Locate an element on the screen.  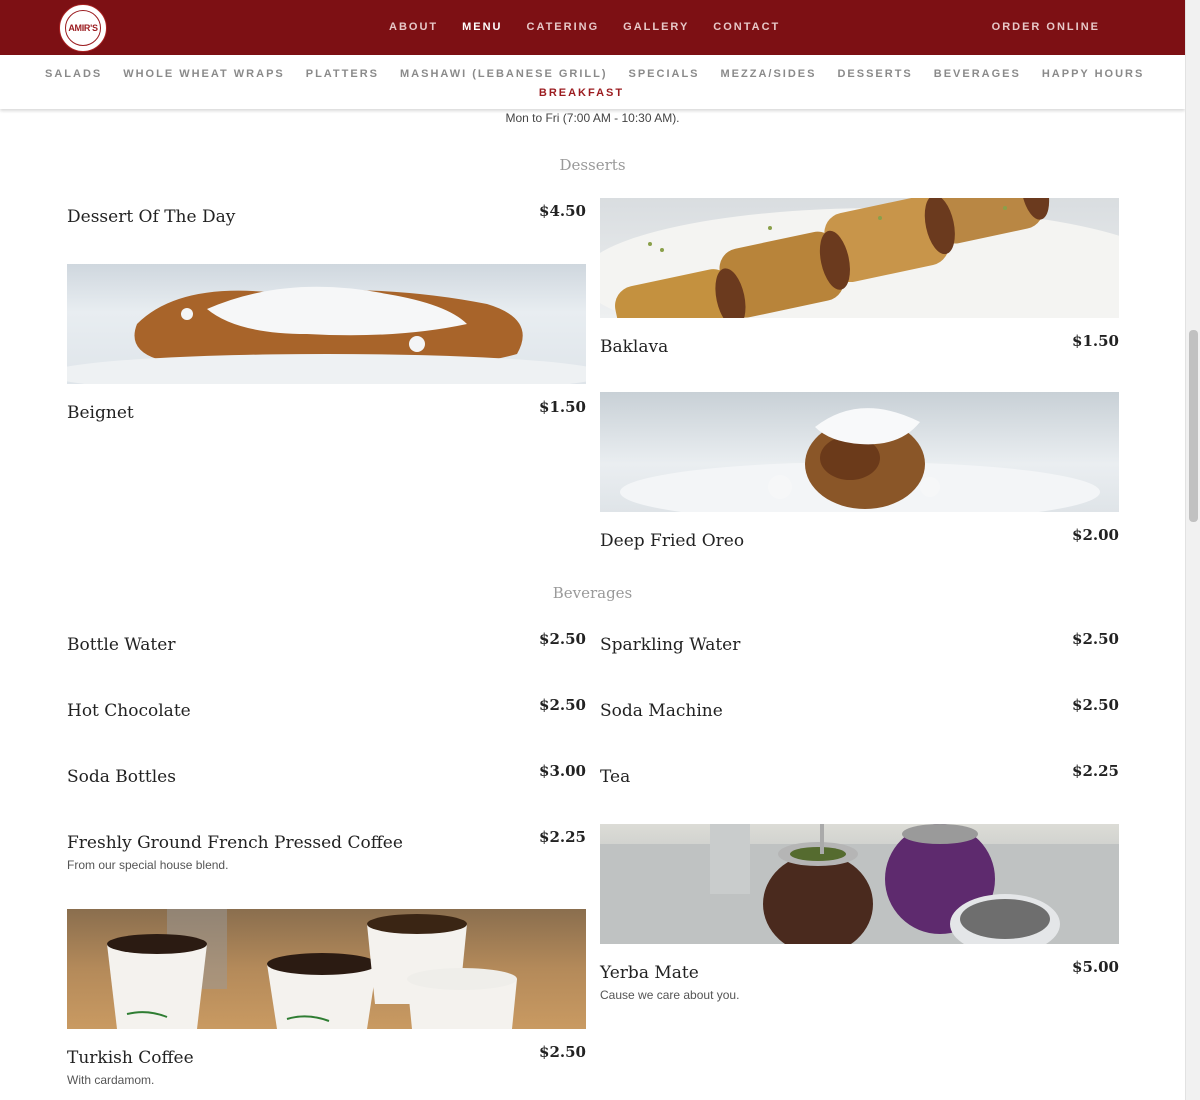
item-description: From our special house blend. is located at coordinates (148, 865).